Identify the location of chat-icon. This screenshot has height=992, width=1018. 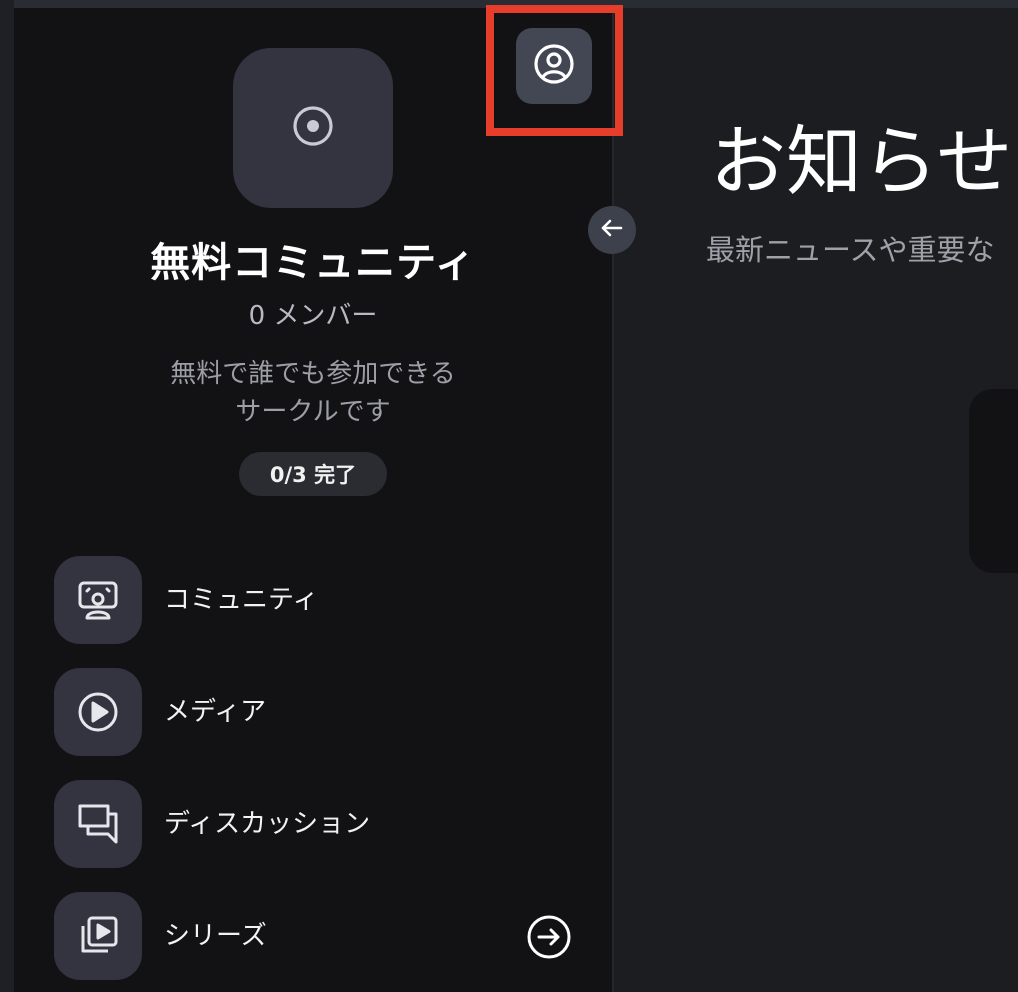
(98, 824).